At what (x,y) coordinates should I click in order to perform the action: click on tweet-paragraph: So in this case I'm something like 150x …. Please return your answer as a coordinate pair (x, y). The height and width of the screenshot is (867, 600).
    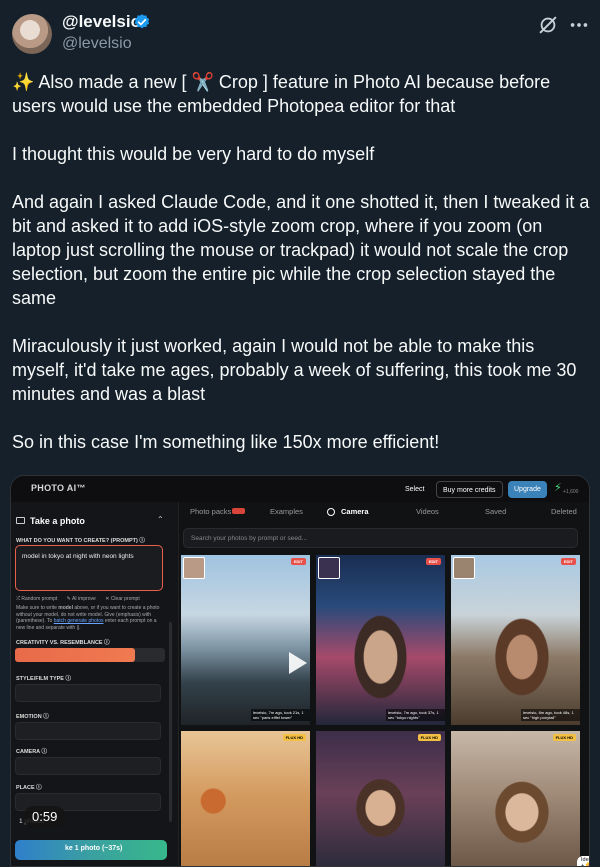
    Looking at the image, I should click on (226, 442).